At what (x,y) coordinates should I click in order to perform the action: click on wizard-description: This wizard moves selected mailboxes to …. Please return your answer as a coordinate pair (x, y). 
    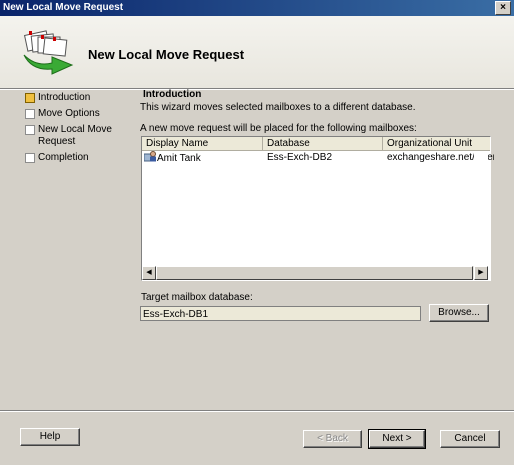
    Looking at the image, I should click on (278, 107).